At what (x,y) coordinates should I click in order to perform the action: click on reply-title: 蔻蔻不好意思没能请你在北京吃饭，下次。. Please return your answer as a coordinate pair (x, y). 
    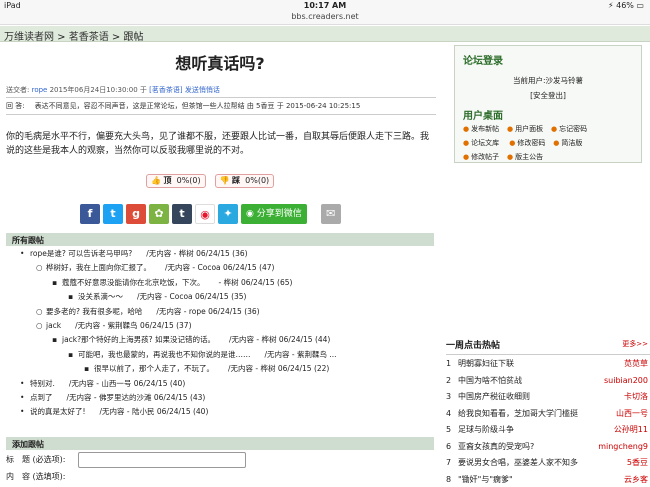
    Looking at the image, I should click on (133, 282).